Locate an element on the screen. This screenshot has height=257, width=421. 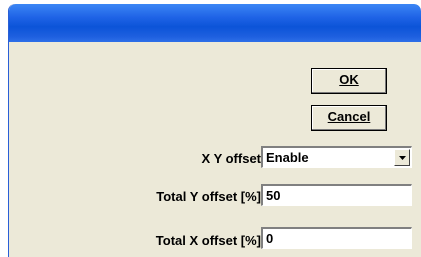
xy-offset-select: Enable is located at coordinates (336, 157).